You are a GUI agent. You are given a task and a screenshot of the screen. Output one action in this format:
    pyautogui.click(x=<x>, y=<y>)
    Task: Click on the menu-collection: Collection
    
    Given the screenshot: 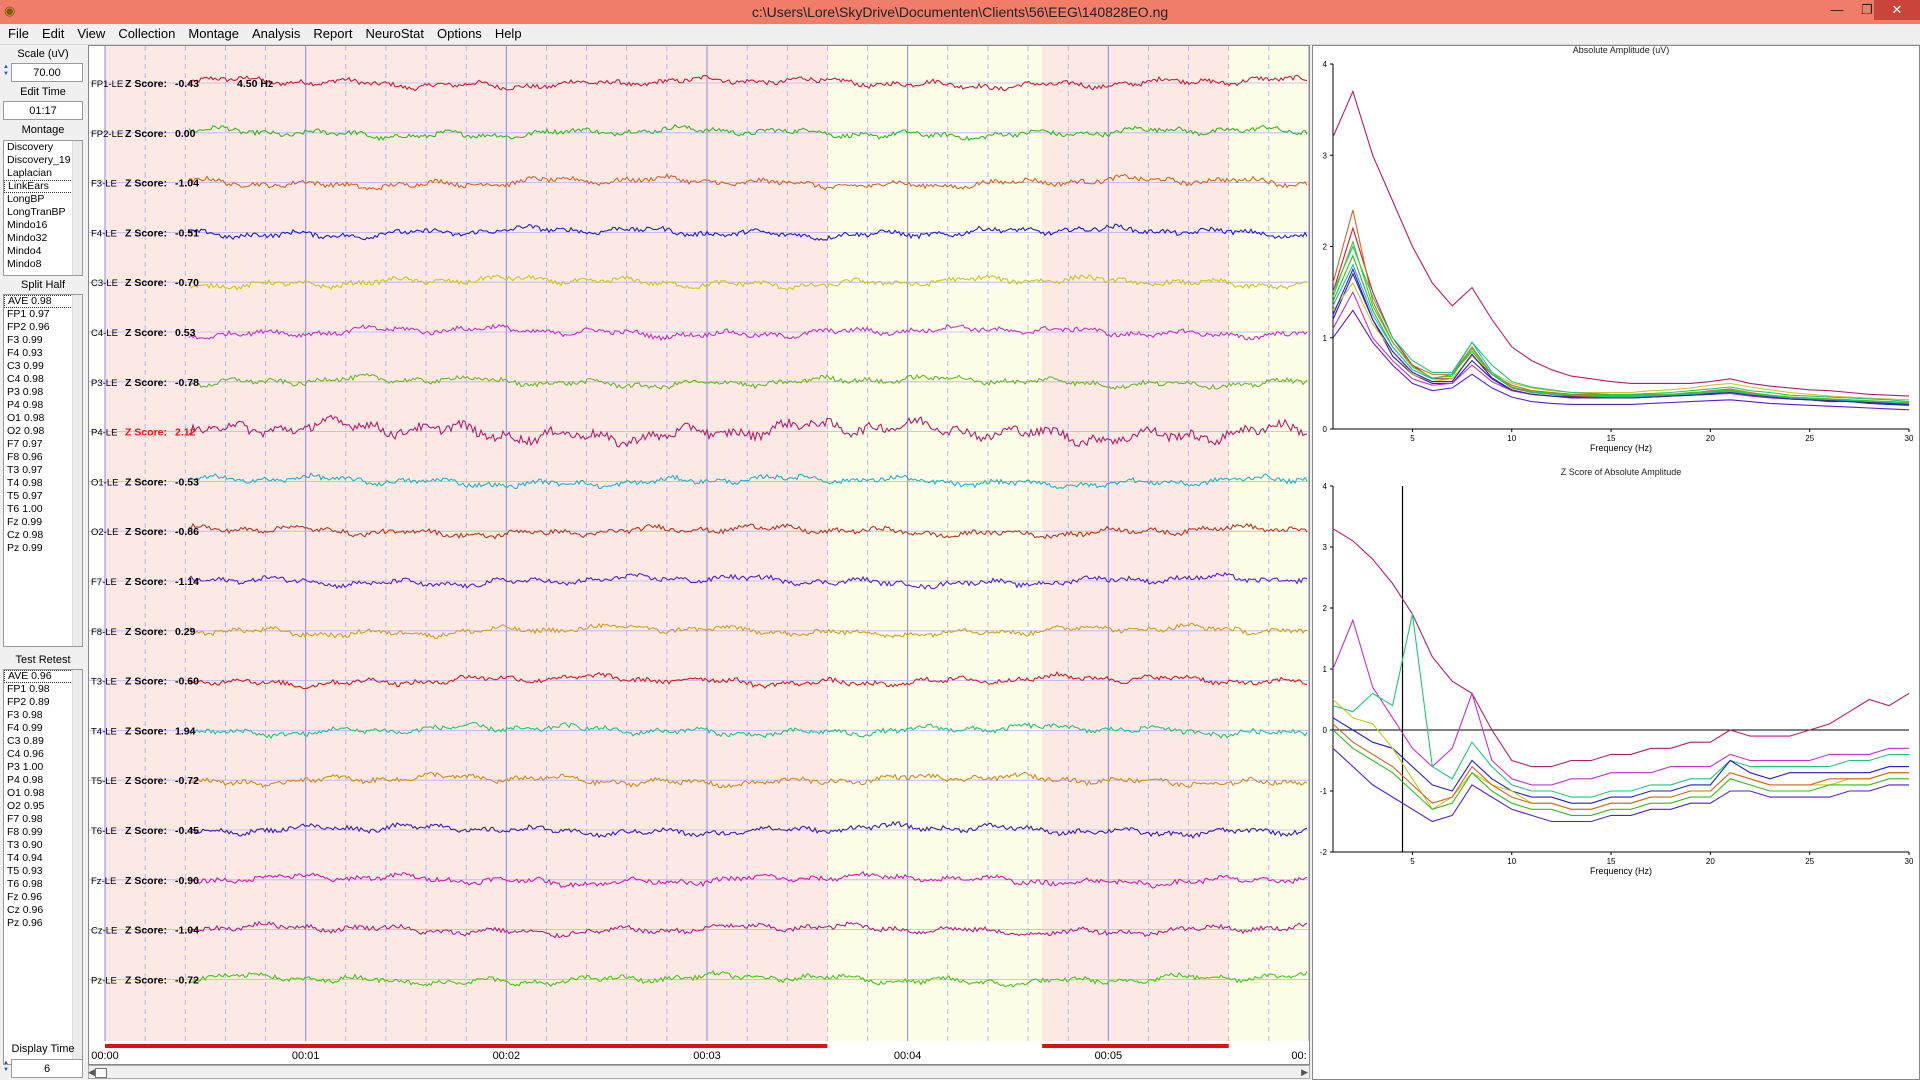 What is the action you would take?
    pyautogui.click(x=145, y=34)
    